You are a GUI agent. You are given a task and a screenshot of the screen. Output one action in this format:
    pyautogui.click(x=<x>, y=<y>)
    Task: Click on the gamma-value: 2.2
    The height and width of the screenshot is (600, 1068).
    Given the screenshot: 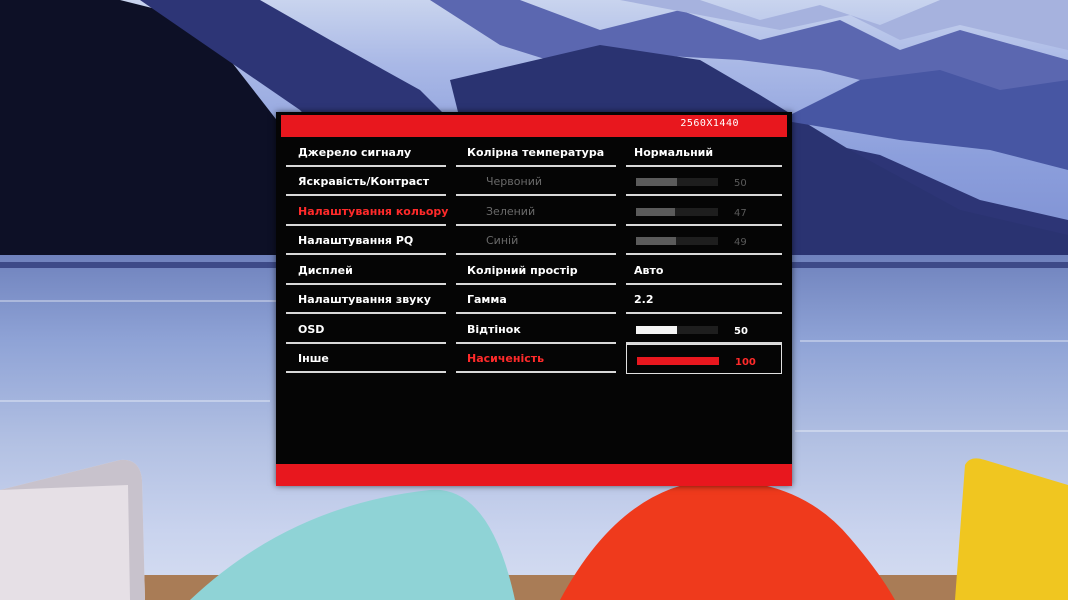 What is the action you would take?
    pyautogui.click(x=704, y=299)
    